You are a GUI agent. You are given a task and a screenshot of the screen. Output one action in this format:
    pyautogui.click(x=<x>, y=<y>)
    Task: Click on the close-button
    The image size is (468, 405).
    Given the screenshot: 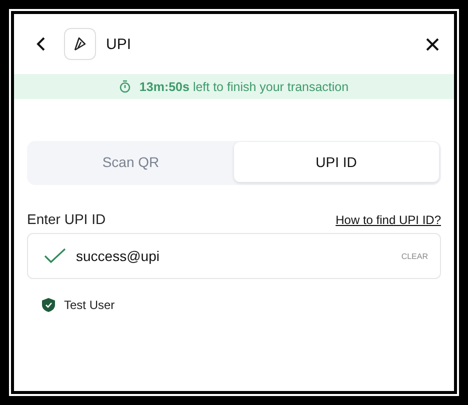 What is the action you would take?
    pyautogui.click(x=432, y=44)
    